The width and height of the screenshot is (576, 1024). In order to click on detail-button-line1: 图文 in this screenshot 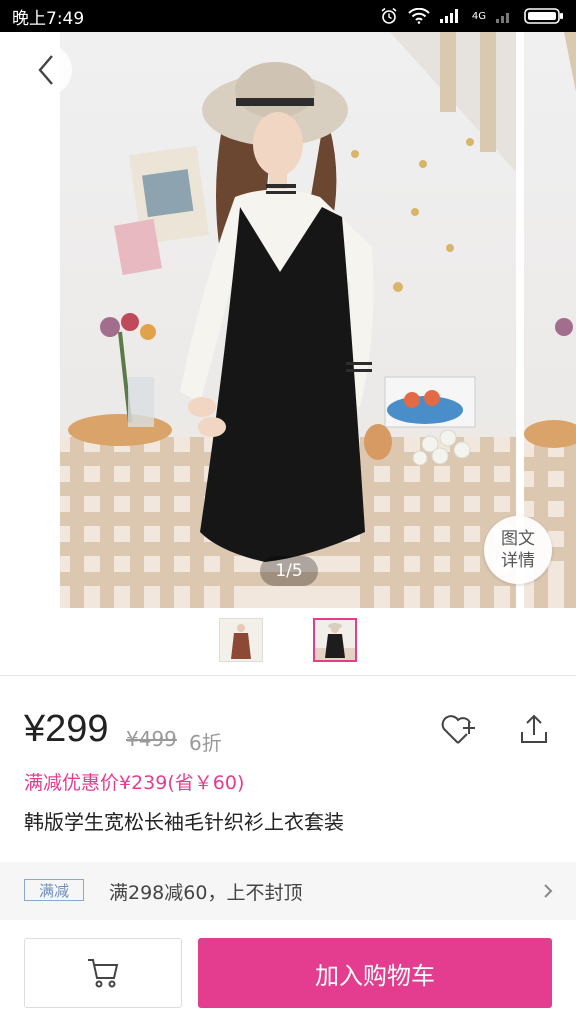, I will do `click(518, 539)`.